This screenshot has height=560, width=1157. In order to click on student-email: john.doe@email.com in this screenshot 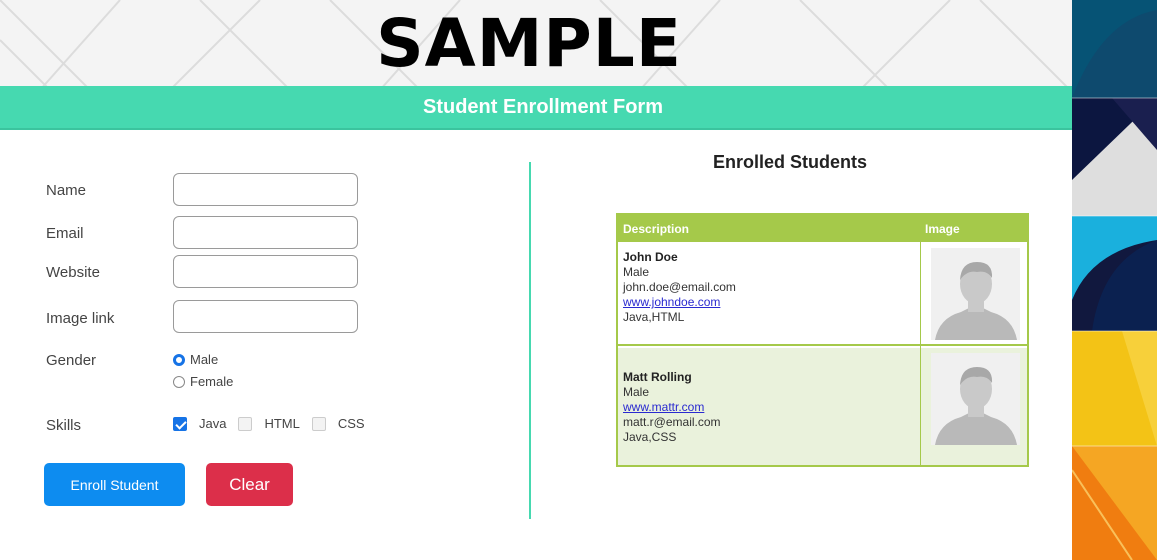, I will do `click(679, 287)`.